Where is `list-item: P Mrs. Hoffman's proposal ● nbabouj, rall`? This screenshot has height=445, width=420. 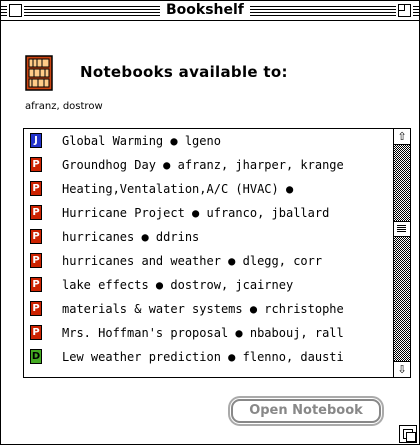 list-item: P Mrs. Hoffman's proposal ● nbabouj, rall is located at coordinates (207, 333).